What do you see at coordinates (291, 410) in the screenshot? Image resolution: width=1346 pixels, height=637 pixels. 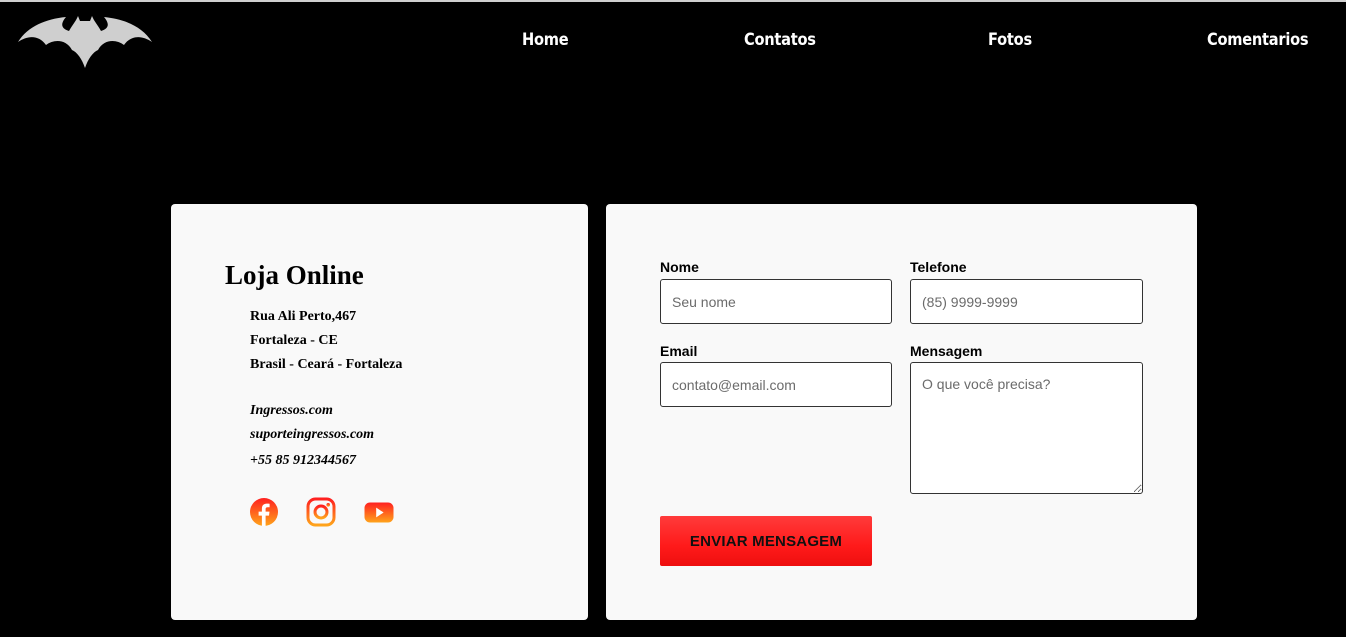 I see `contact-line: Ingressos.com` at bounding box center [291, 410].